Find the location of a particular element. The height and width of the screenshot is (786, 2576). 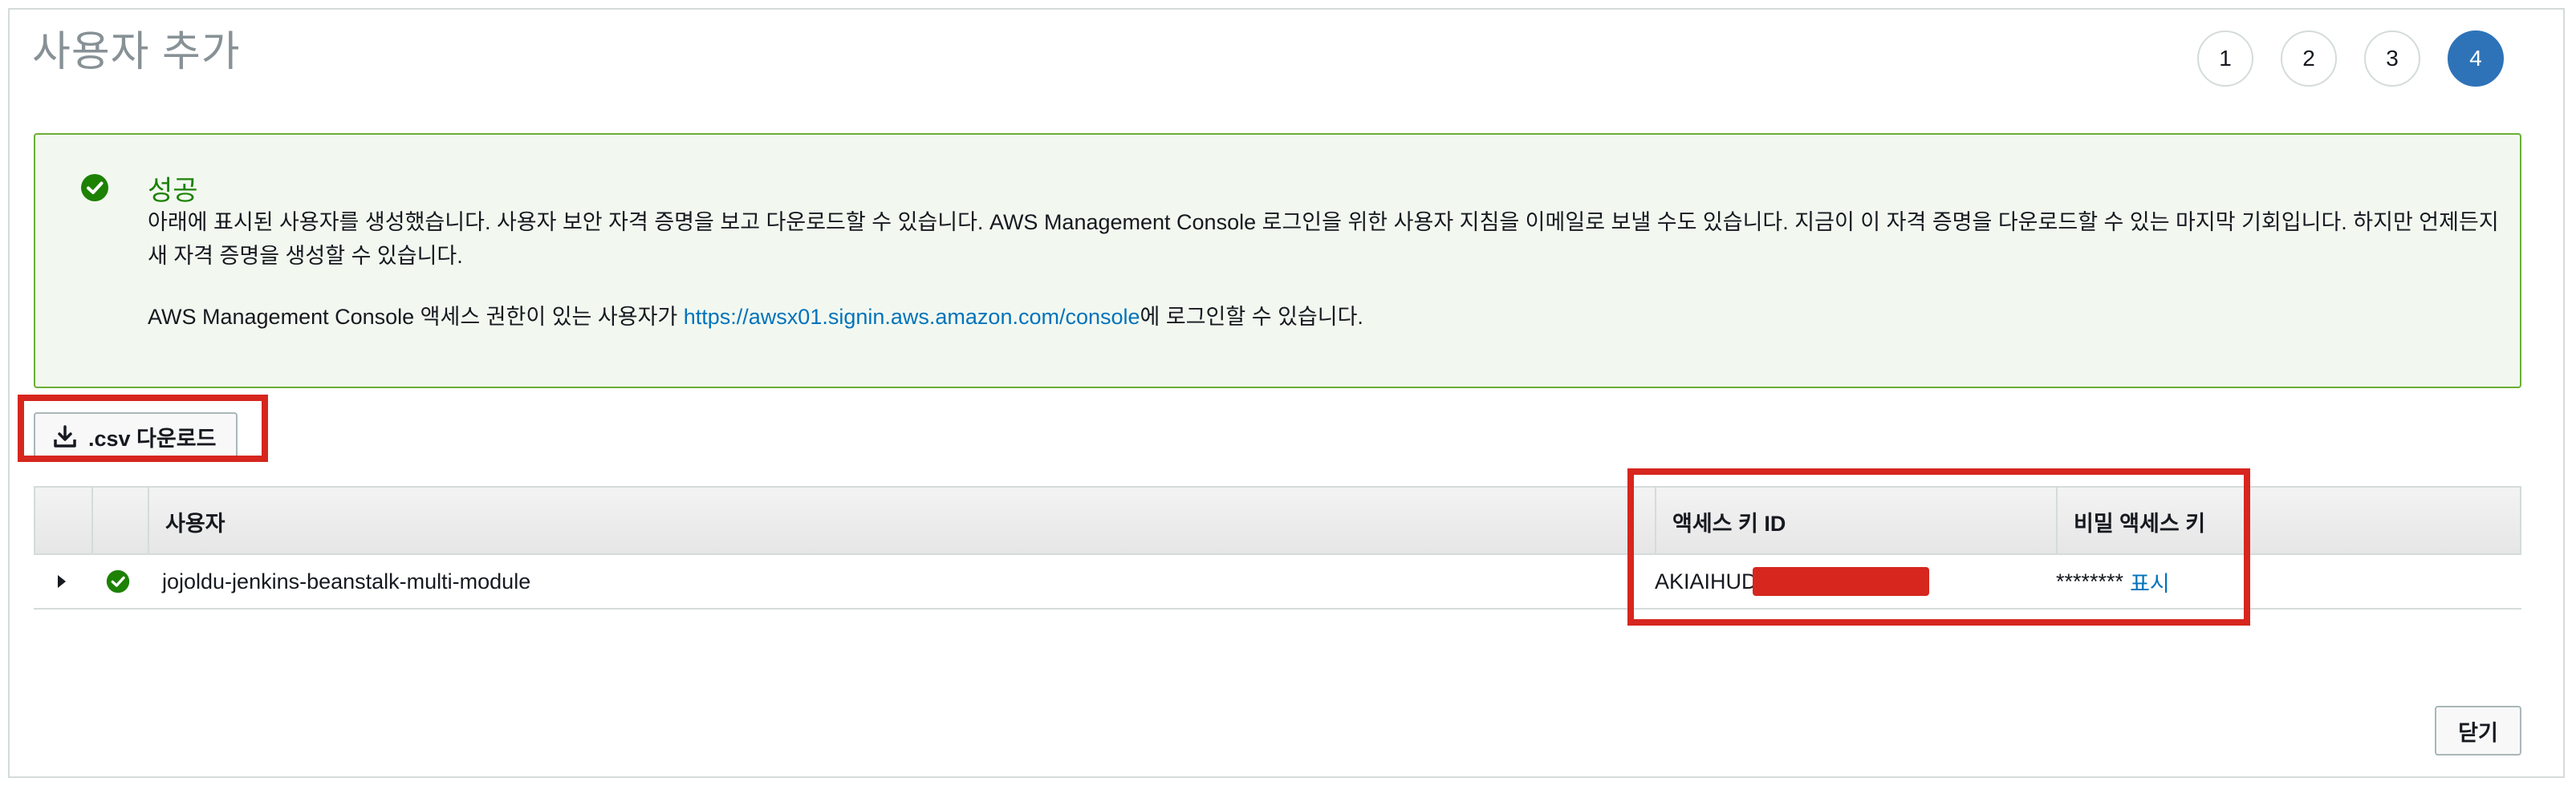

row-user-name: jojoldu-jenkins-beanstalk-multi-module is located at coordinates (347, 581).